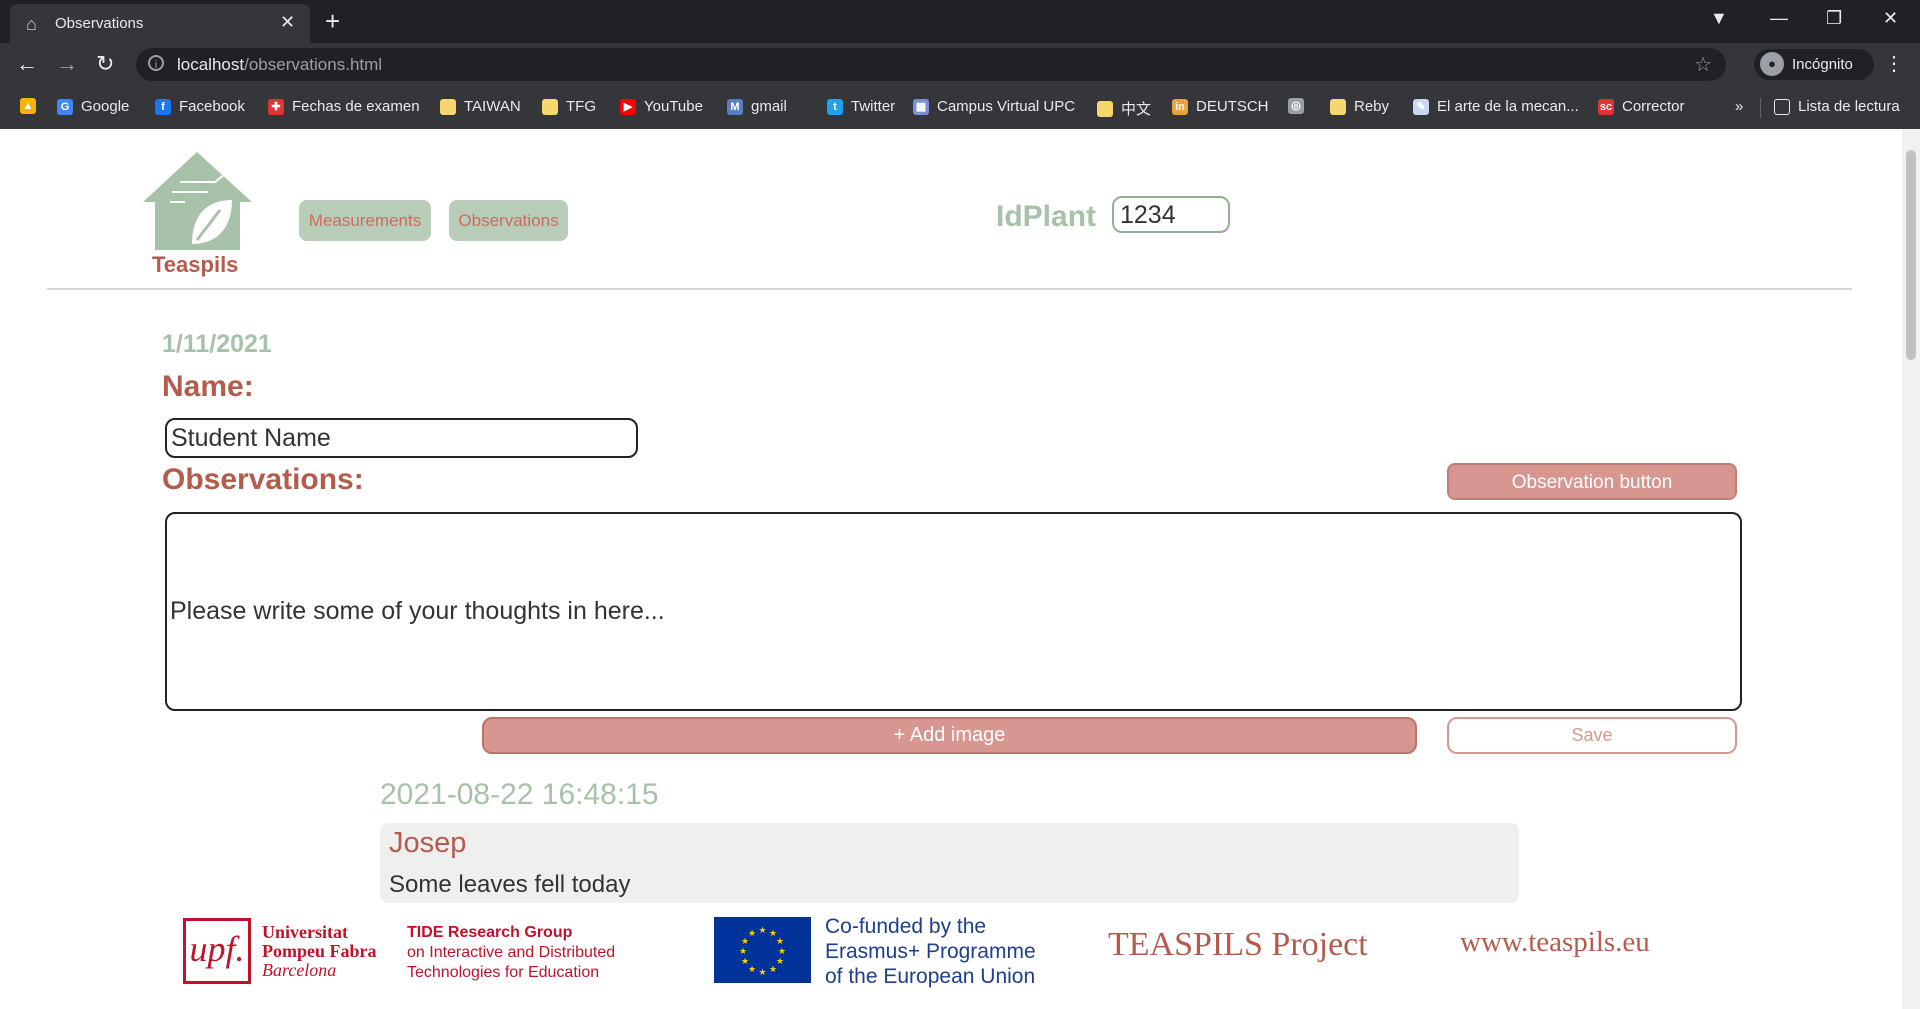  Describe the element at coordinates (1220, 106) in the screenshot. I see `bookmark-item: in DEUTSCH` at that location.